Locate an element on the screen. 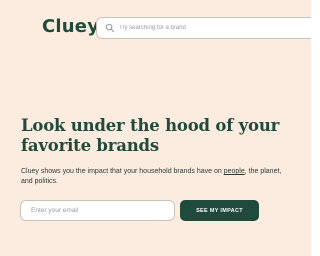  subtext-suffix: . is located at coordinates (57, 181).